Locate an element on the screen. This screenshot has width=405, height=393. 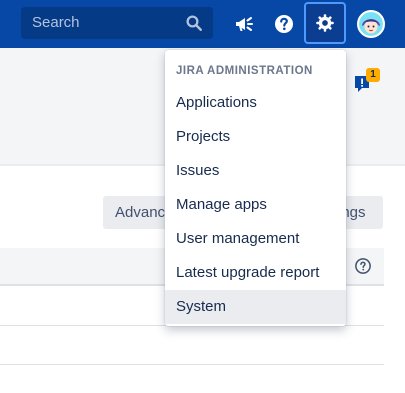
question-circle-icon is located at coordinates (284, 24).